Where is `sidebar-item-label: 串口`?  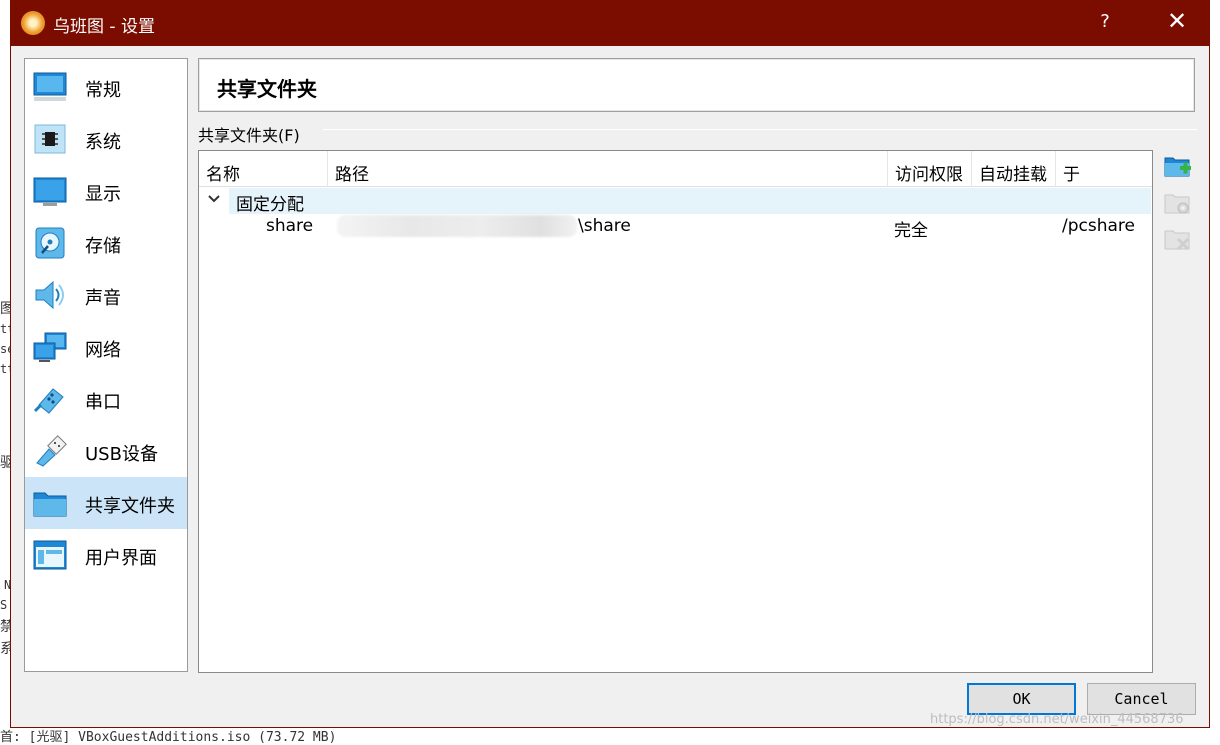 sidebar-item-label: 串口 is located at coordinates (103, 402).